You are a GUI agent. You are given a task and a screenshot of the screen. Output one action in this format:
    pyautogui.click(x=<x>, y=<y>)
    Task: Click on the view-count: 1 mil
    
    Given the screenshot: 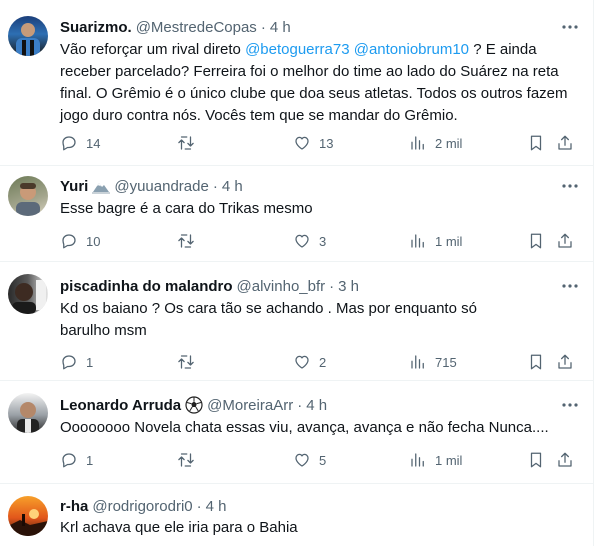 What is the action you would take?
    pyautogui.click(x=449, y=241)
    